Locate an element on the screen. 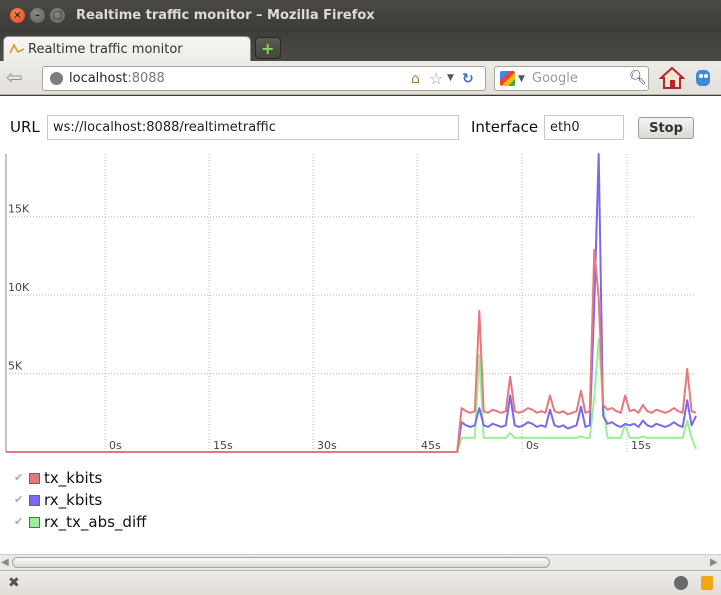 This screenshot has height=595, width=721. navigation-toolbar: ⇦ localhost:8088 ⌂ ☆ ▼ ↻ ▼ Google 🔍︎ is located at coordinates (360, 78).